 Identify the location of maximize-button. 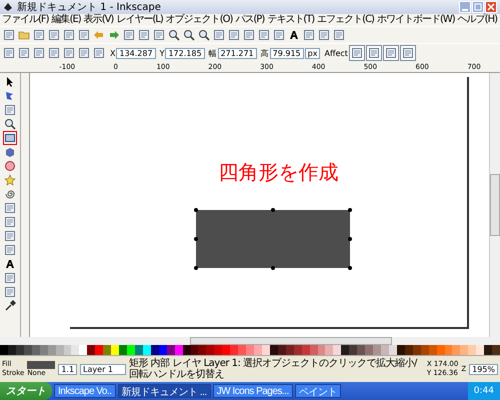
(478, 7).